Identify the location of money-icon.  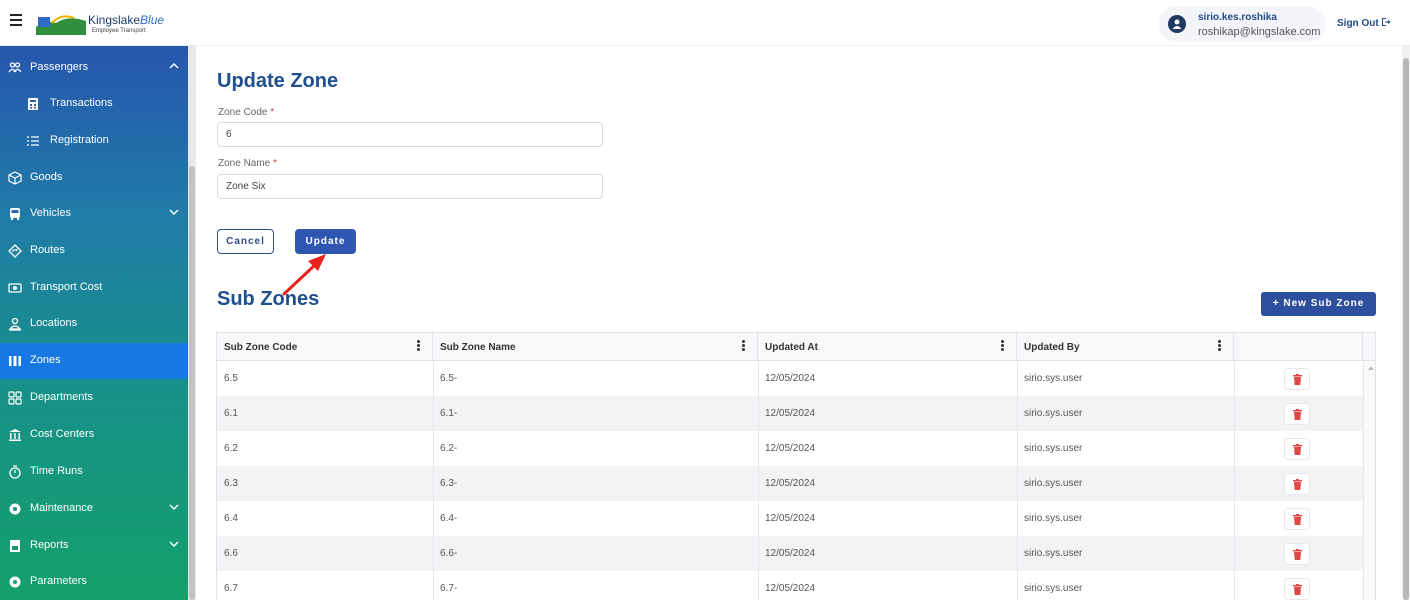
(15, 288).